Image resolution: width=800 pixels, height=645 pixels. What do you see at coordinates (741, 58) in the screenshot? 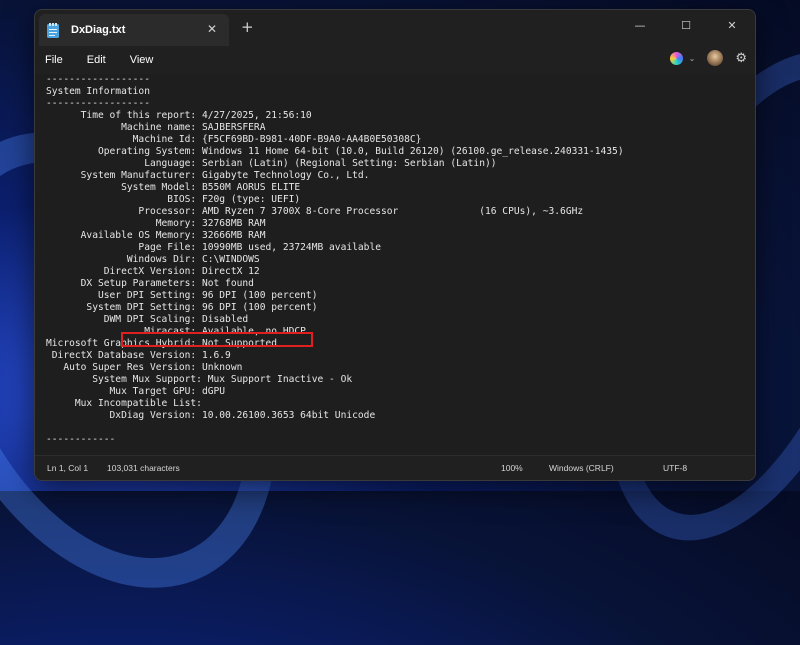
I see `gear-icon: ⚙` at bounding box center [741, 58].